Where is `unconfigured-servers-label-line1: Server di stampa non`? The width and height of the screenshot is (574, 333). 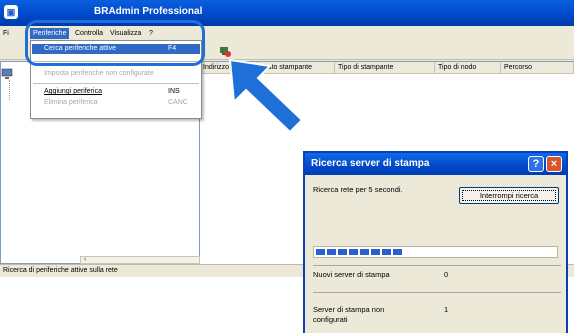 unconfigured-servers-label-line1: Server di stampa non is located at coordinates (349, 309).